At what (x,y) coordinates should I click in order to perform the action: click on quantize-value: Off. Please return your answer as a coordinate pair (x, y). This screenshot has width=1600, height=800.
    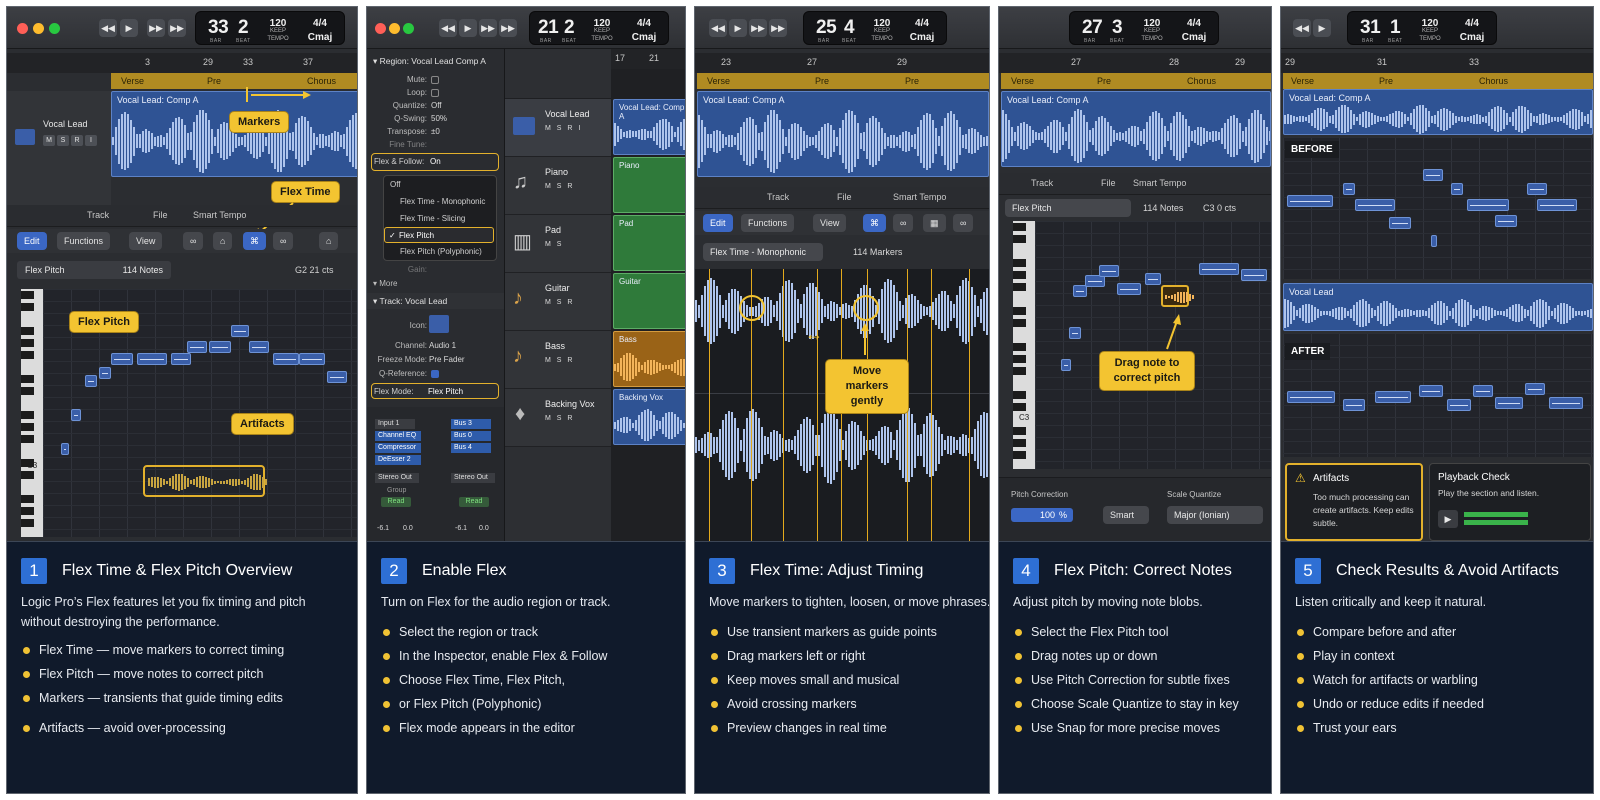
    Looking at the image, I should click on (436, 105).